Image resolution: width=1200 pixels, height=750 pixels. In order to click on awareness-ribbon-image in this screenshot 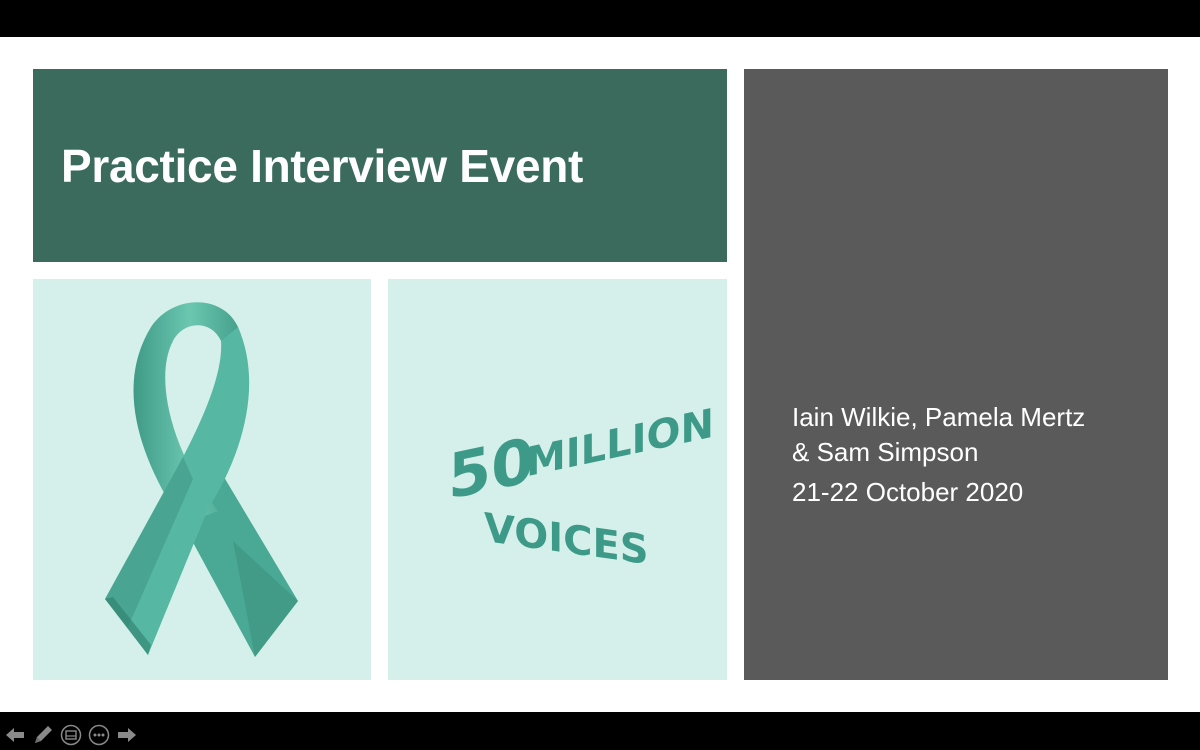, I will do `click(201, 479)`.